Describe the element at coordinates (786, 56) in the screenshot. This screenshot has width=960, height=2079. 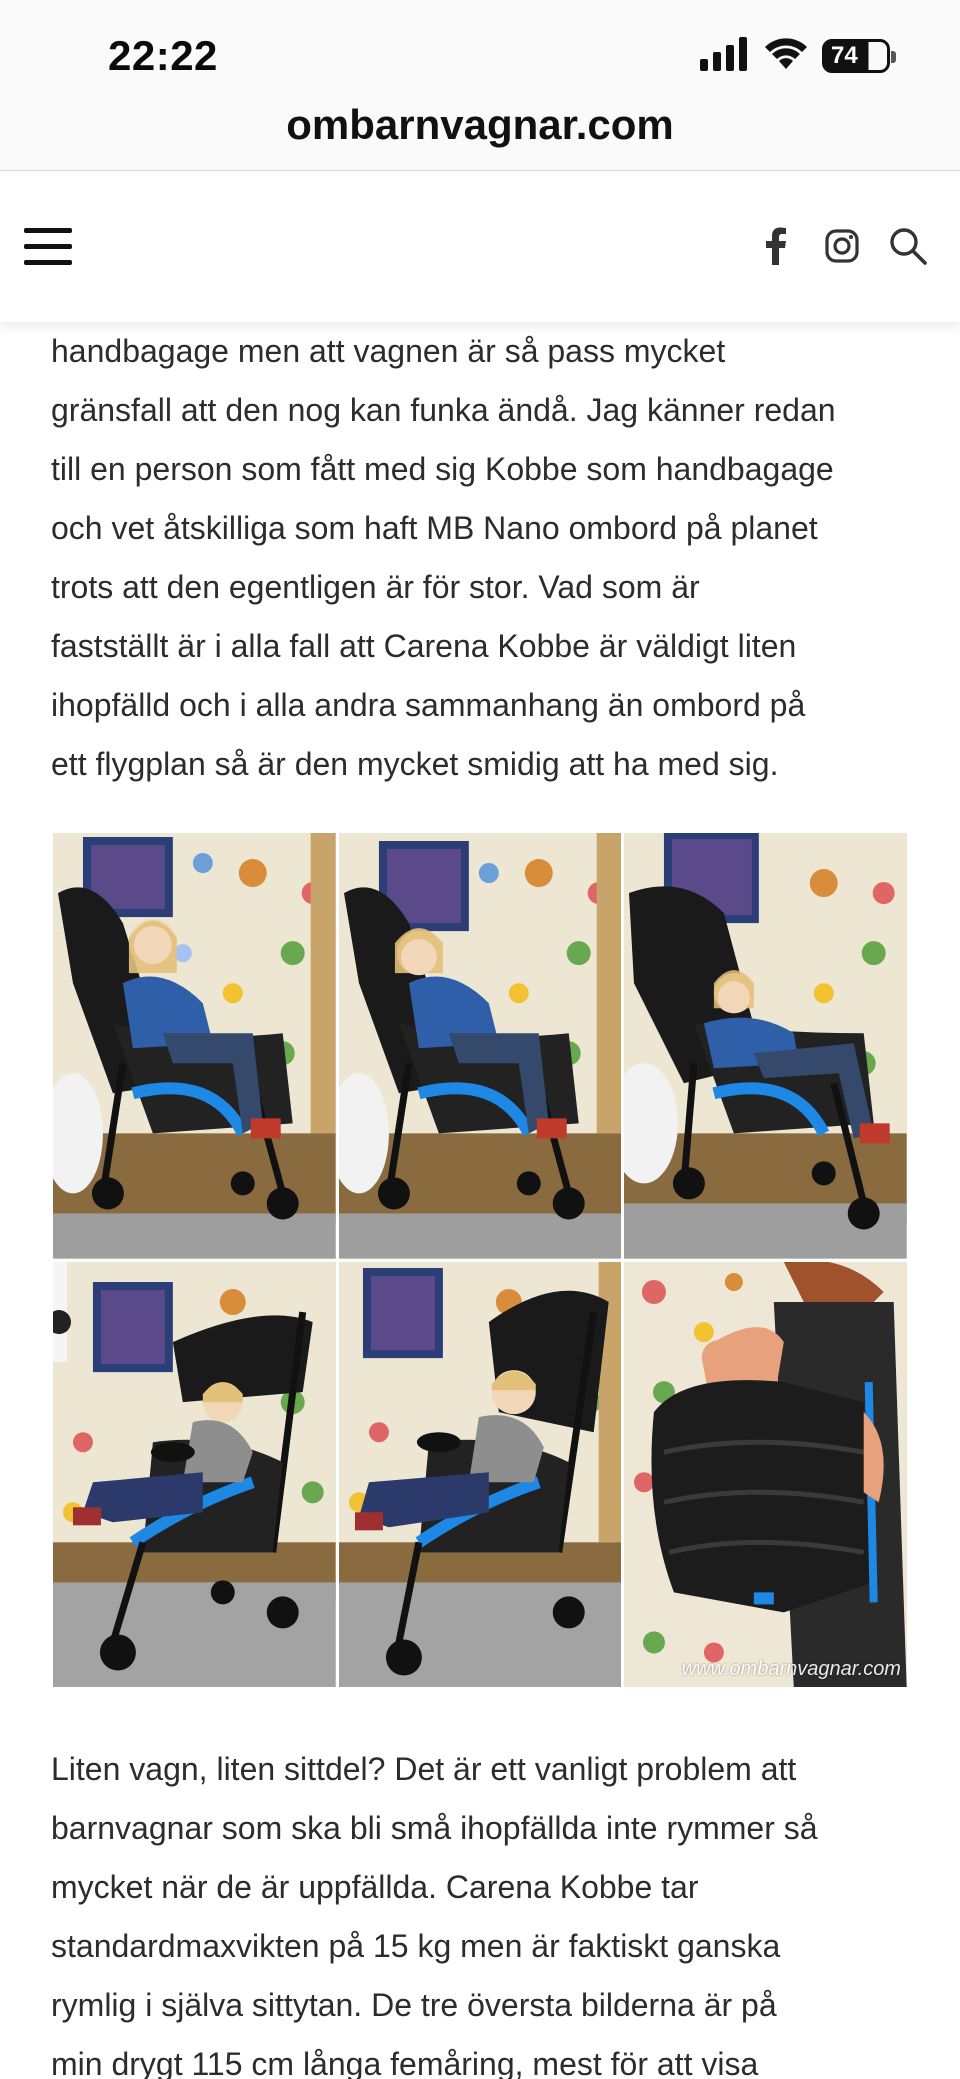
I see `wifi-icon` at that location.